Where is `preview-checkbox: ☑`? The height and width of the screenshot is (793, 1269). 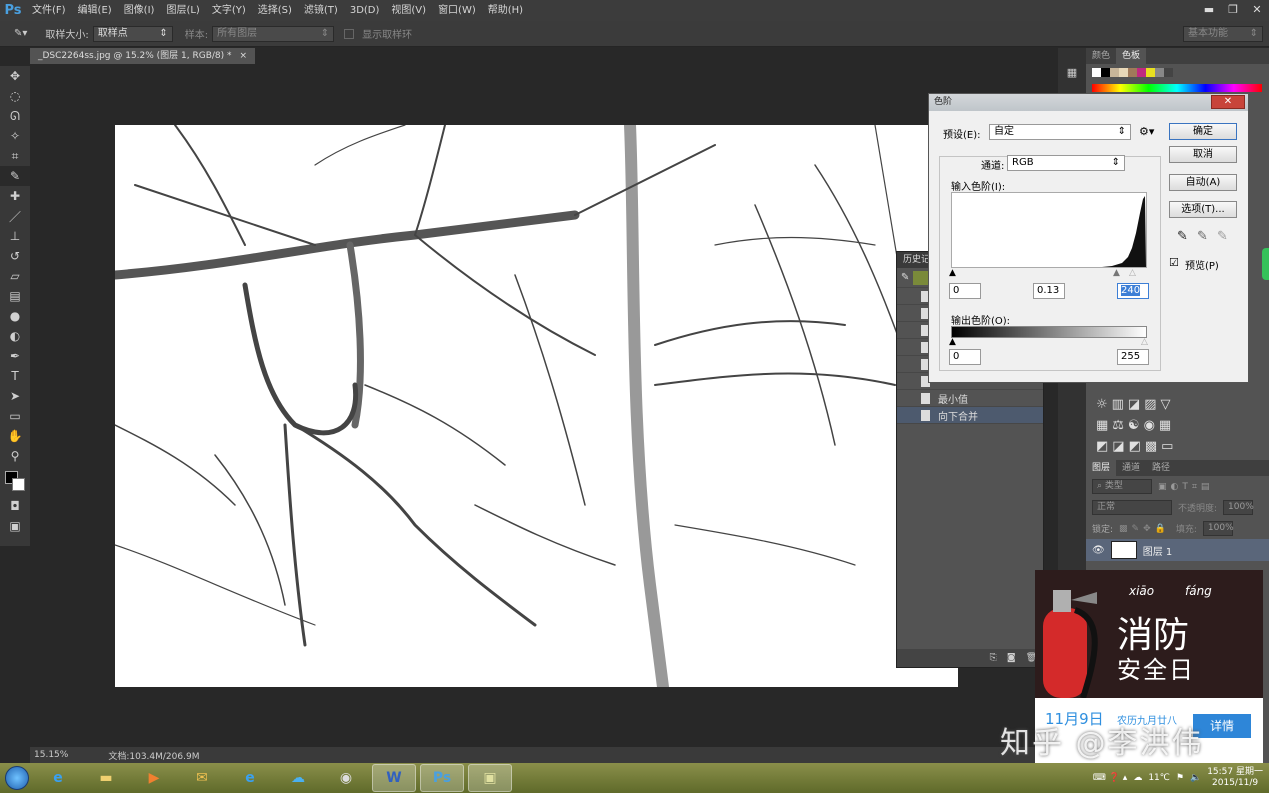
preview-checkbox: ☑ is located at coordinates (1174, 262).